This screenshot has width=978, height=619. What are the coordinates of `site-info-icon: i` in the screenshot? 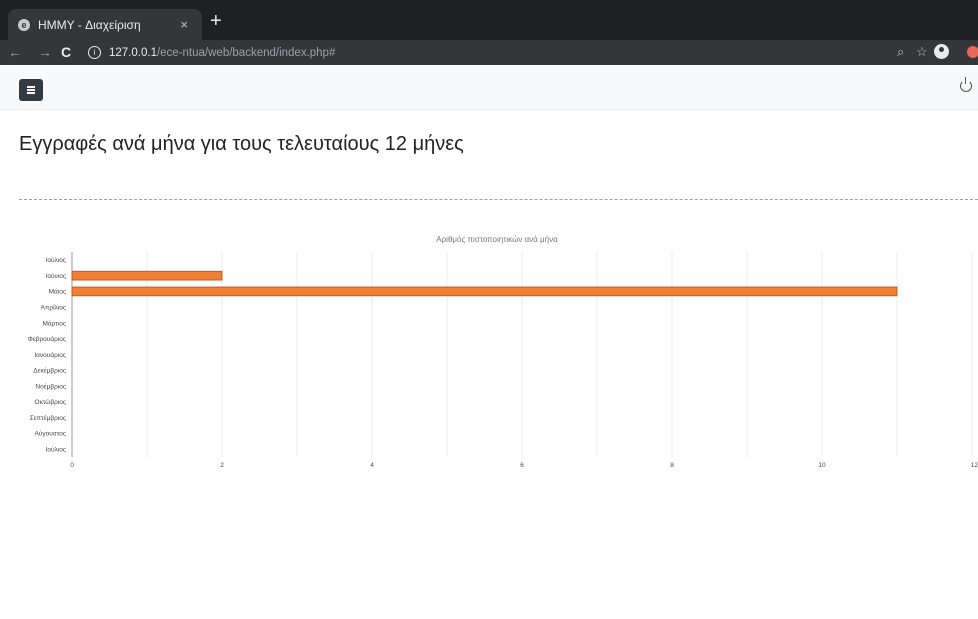 It's located at (94, 52).